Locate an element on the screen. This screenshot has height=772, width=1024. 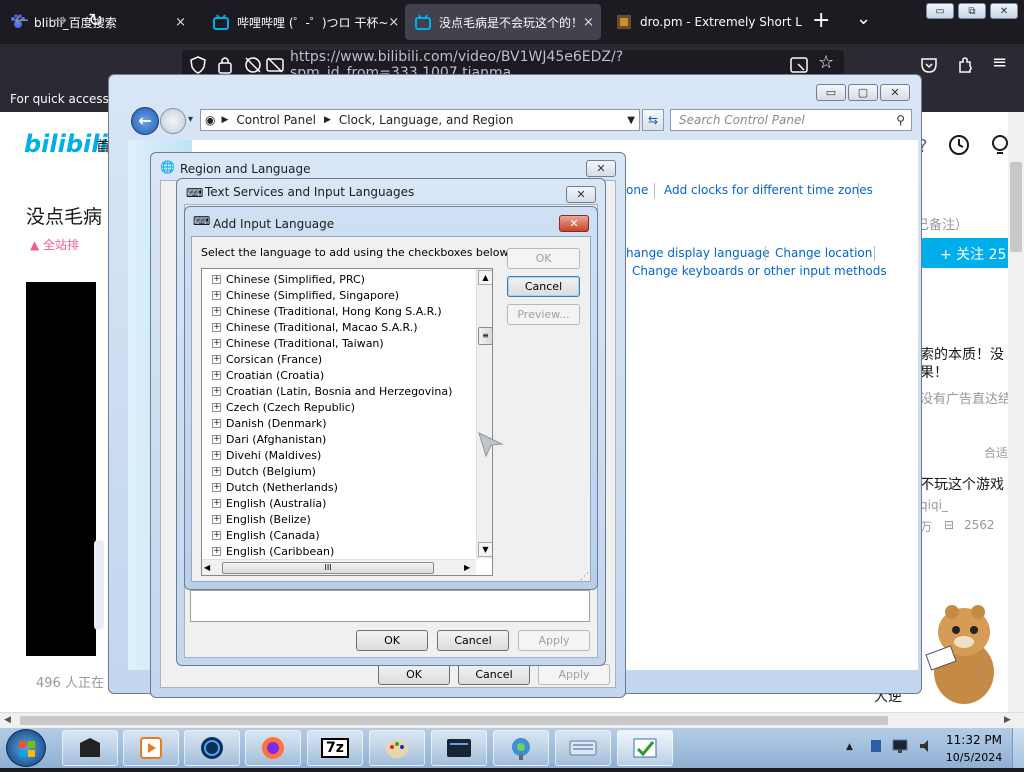
vertical-scrollbar is located at coordinates (1016, 414).